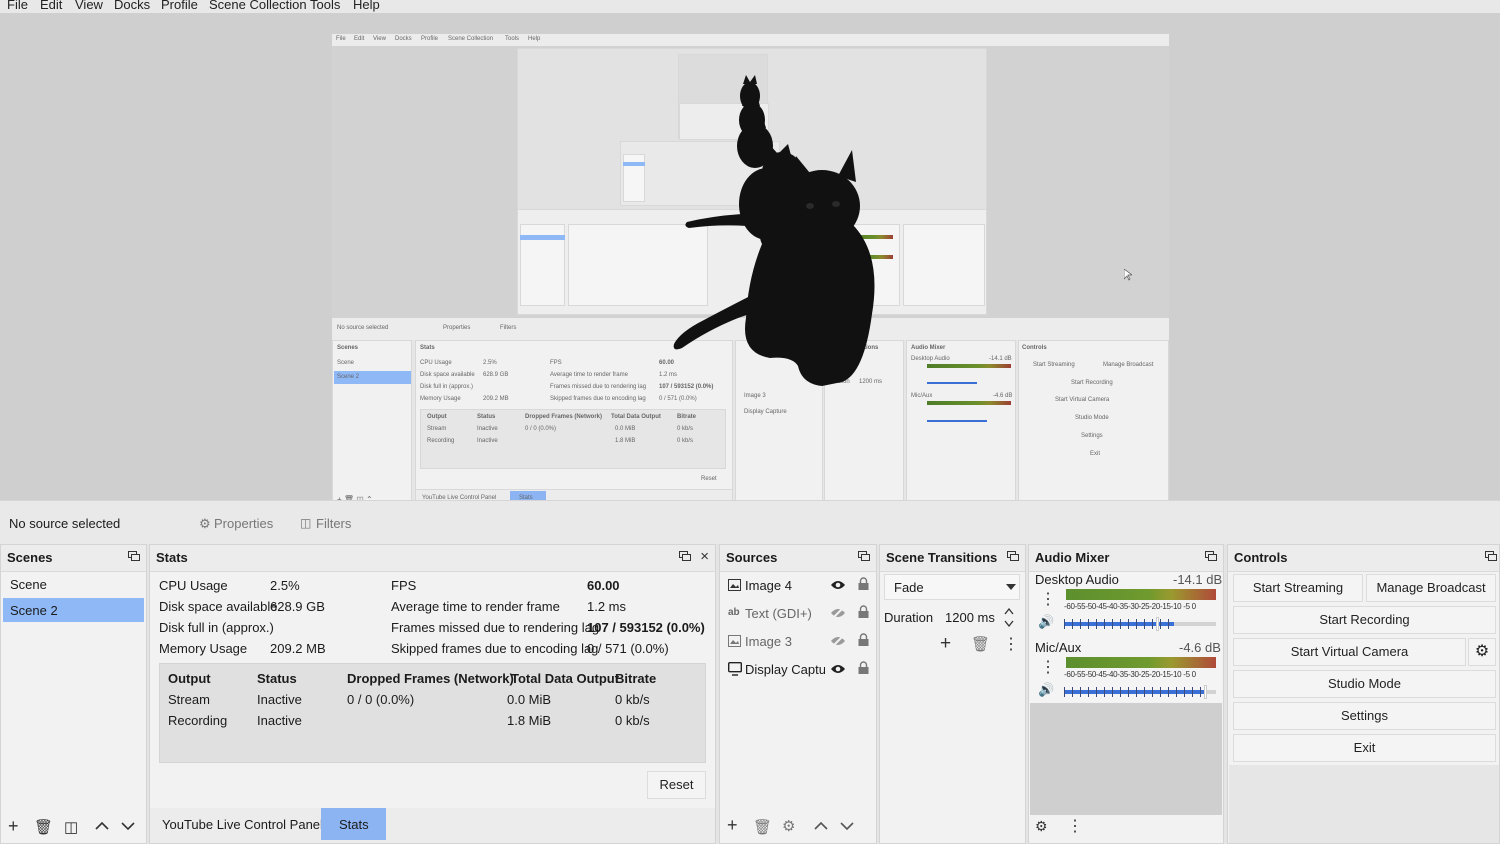  What do you see at coordinates (1364, 684) in the screenshot?
I see `studio-mode-button: Studio Mode` at bounding box center [1364, 684].